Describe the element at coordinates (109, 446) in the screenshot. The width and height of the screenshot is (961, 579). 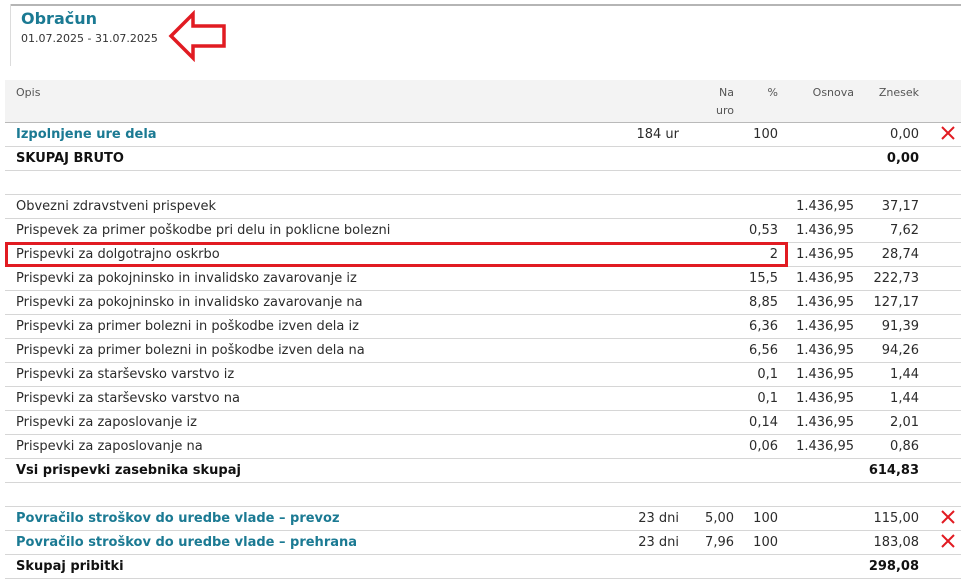
I see `cell-desc: Prispevki za zaposlovanje na` at that location.